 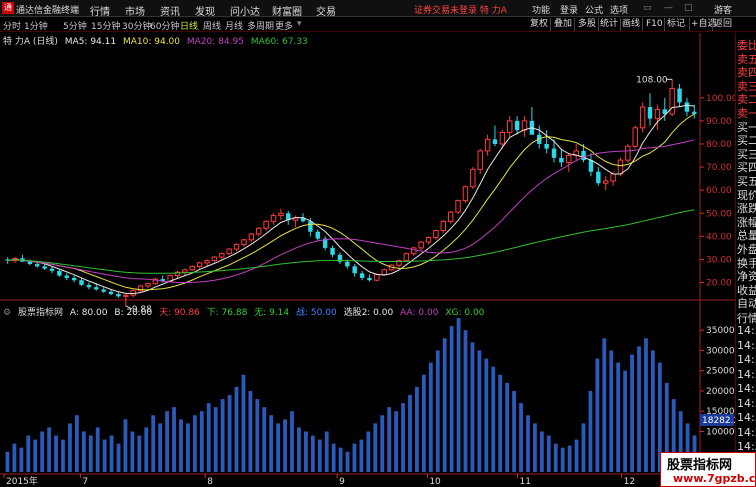 What do you see at coordinates (652, 80) in the screenshot?
I see `high-price-label: 108.00` at bounding box center [652, 80].